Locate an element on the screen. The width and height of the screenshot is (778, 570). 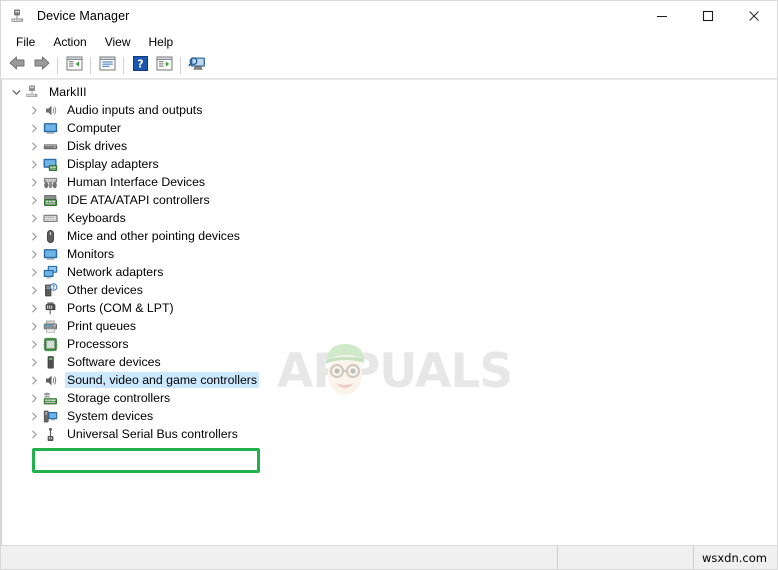
computer-root-icon is located at coordinates (32, 92).